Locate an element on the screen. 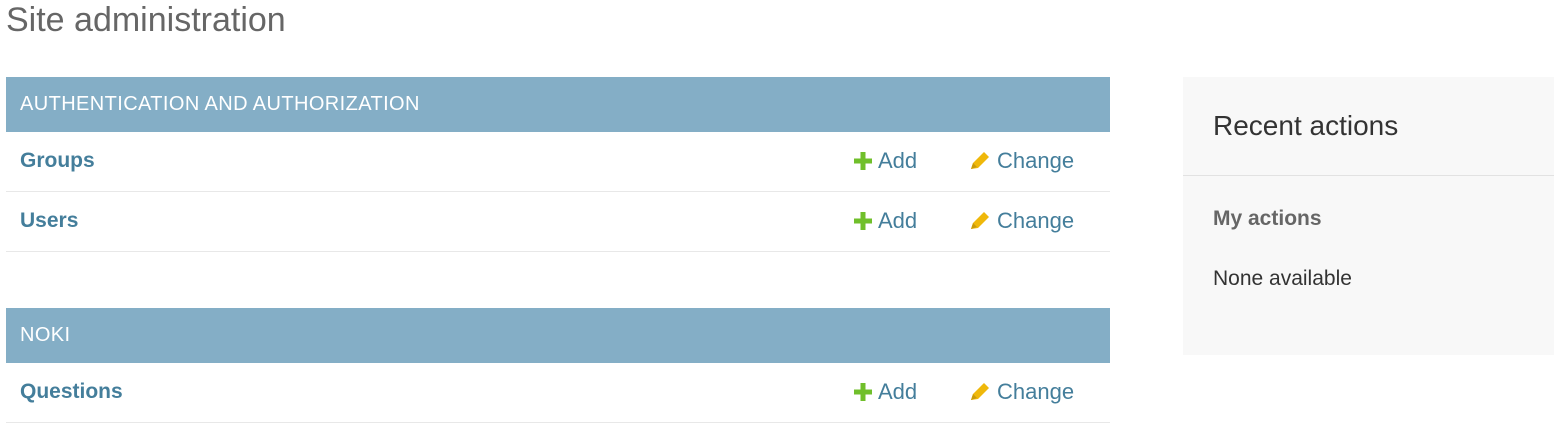 Image resolution: width=1554 pixels, height=424 pixels. module-caption: AUTHENTICATION AND AUTHORIZATION is located at coordinates (558, 104).